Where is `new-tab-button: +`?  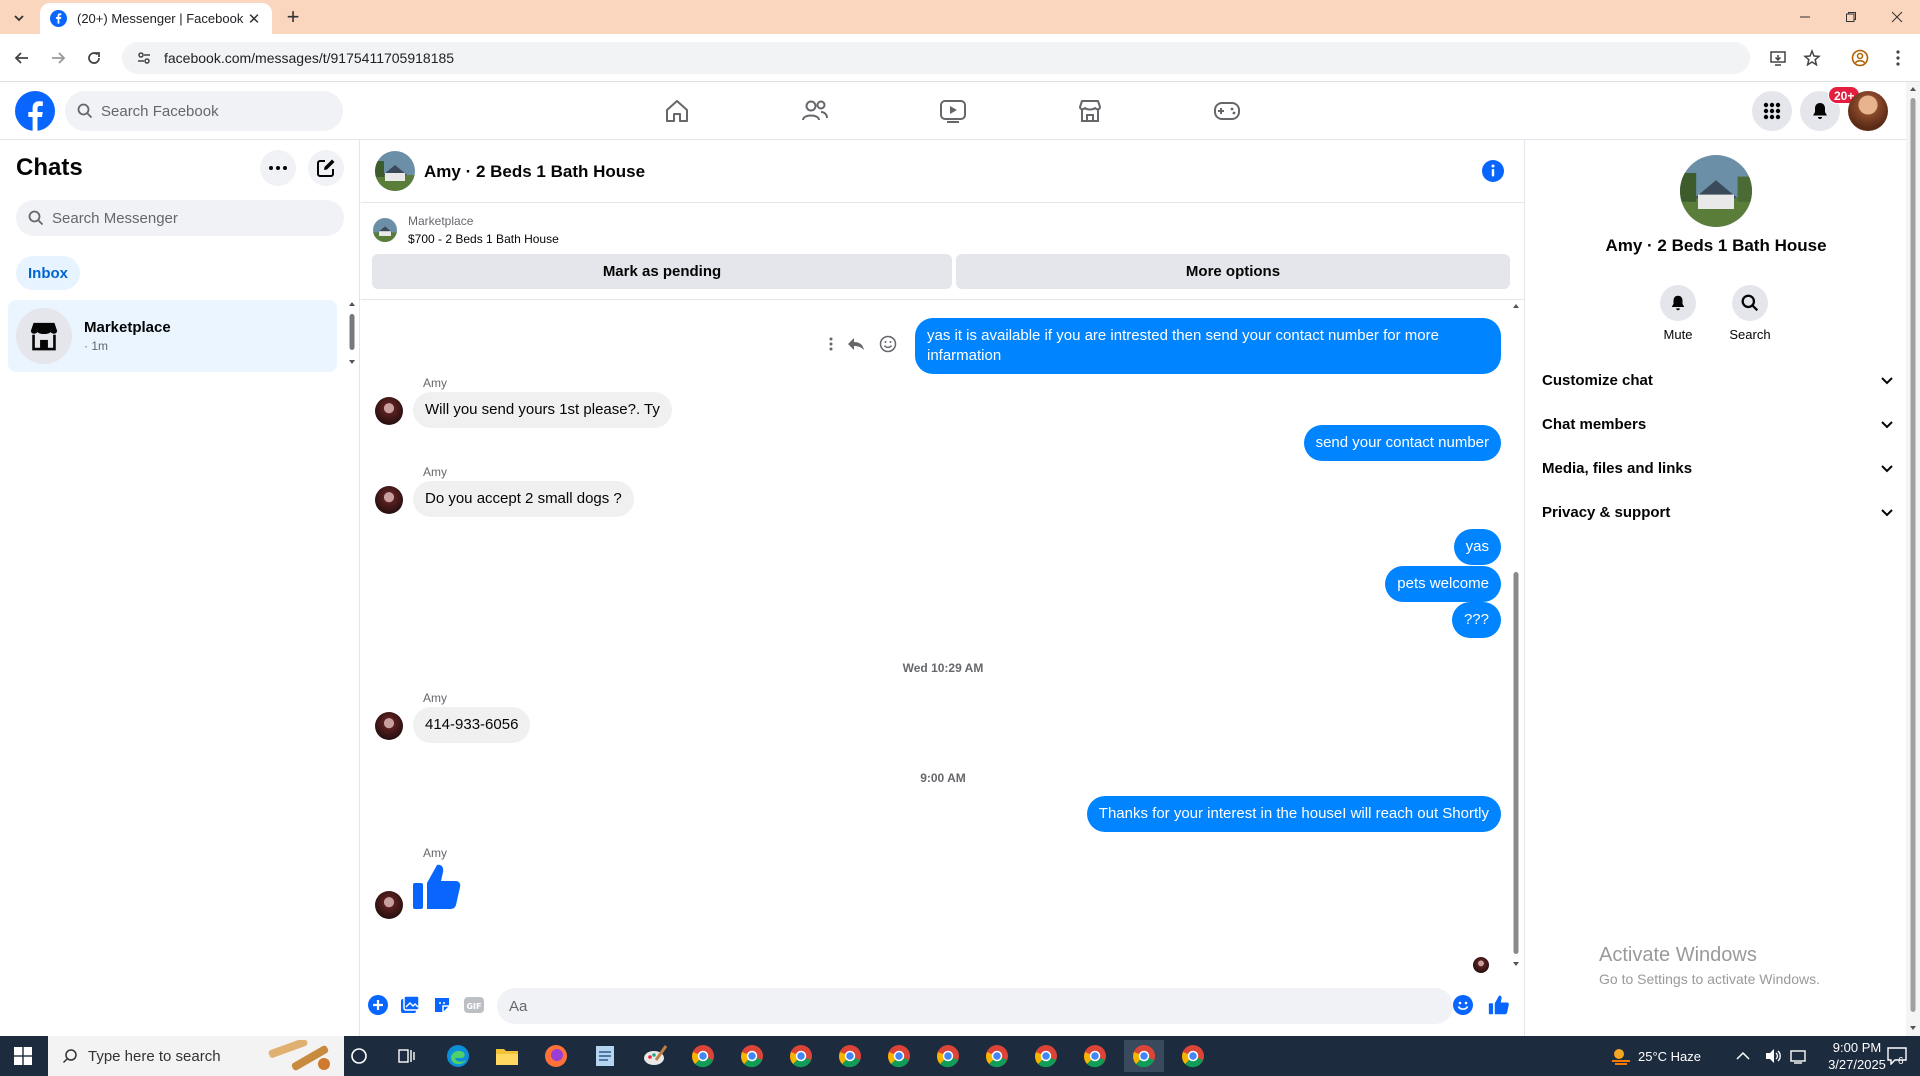 new-tab-button: + is located at coordinates (293, 16).